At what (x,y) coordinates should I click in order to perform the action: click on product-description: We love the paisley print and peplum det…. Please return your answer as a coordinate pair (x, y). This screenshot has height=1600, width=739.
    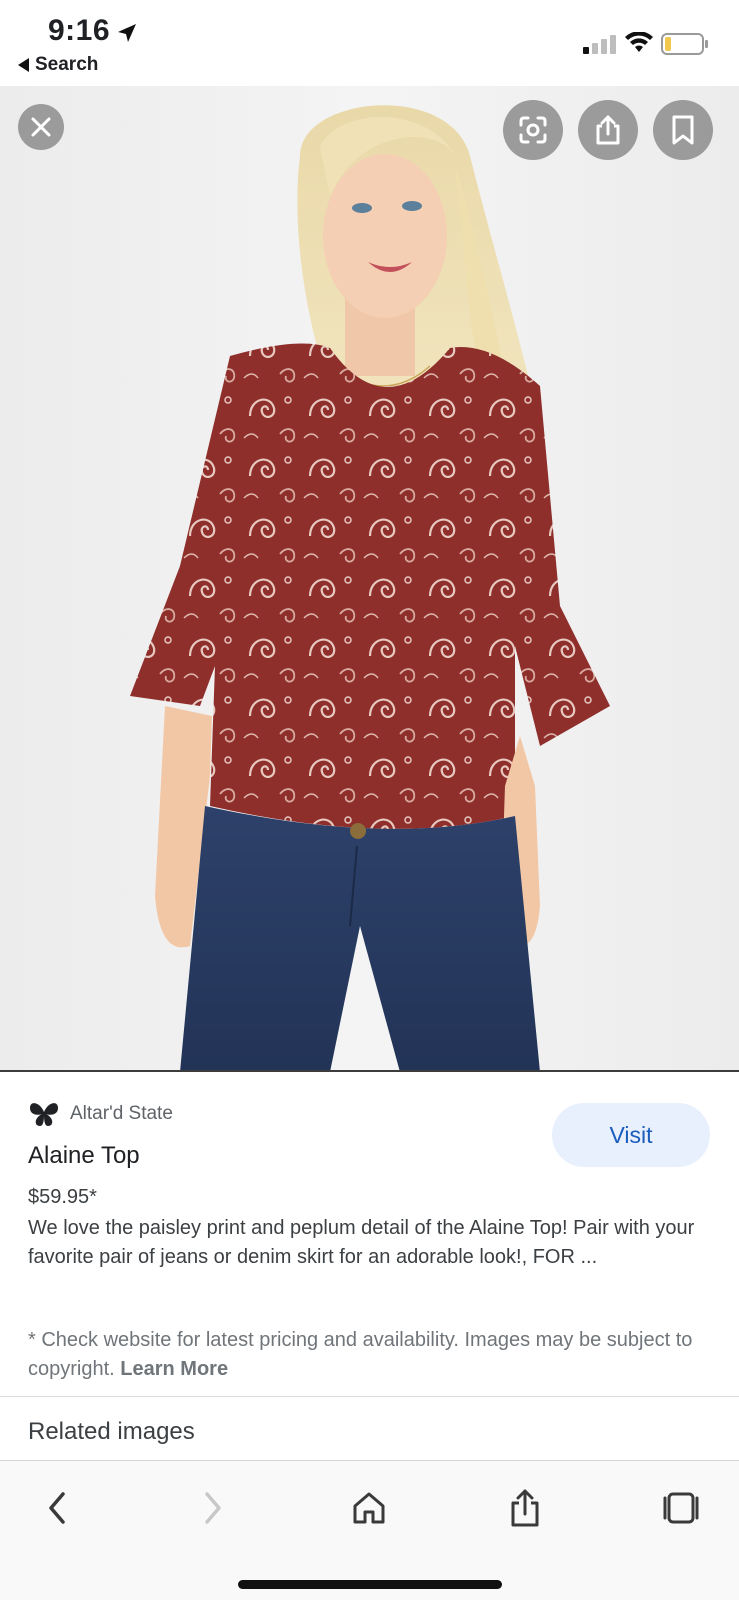
    Looking at the image, I should click on (361, 1242).